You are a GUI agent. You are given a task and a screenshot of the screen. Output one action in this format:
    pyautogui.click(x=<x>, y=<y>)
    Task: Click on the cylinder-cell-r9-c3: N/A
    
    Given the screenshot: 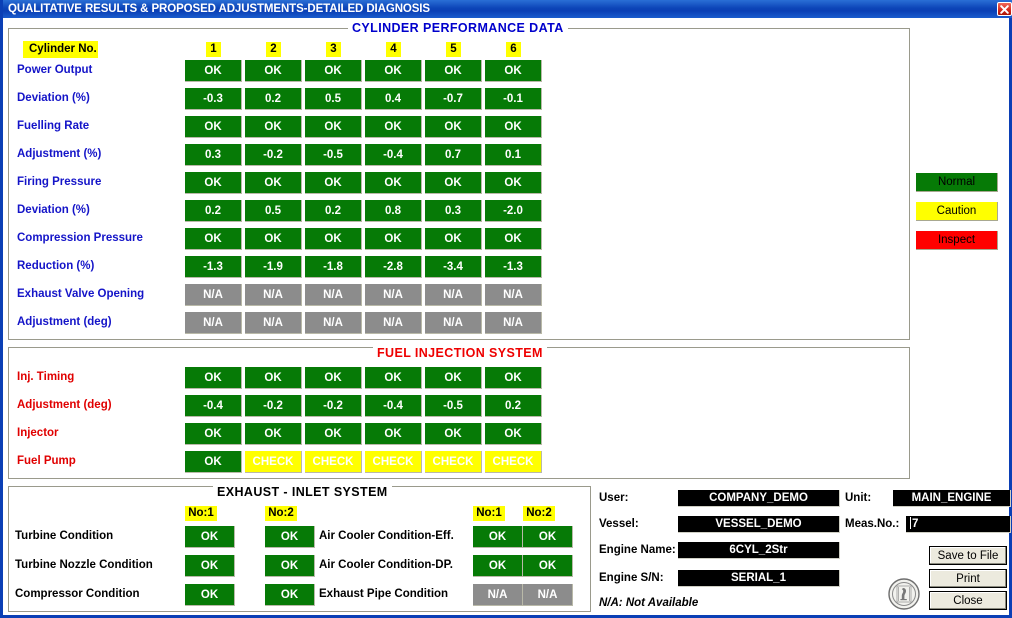 What is the action you would take?
    pyautogui.click(x=393, y=323)
    